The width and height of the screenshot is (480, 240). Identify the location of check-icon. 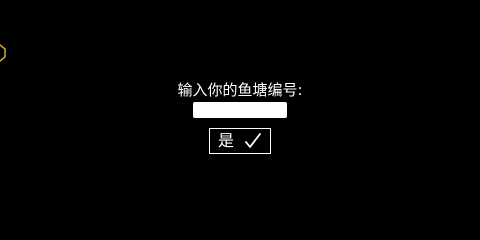
(253, 140).